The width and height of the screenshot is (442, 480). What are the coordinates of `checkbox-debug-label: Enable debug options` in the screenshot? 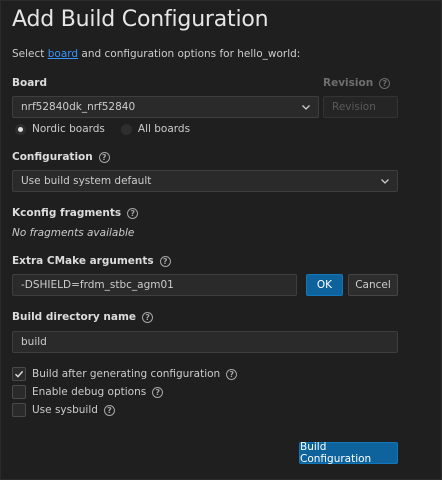 It's located at (89, 392).